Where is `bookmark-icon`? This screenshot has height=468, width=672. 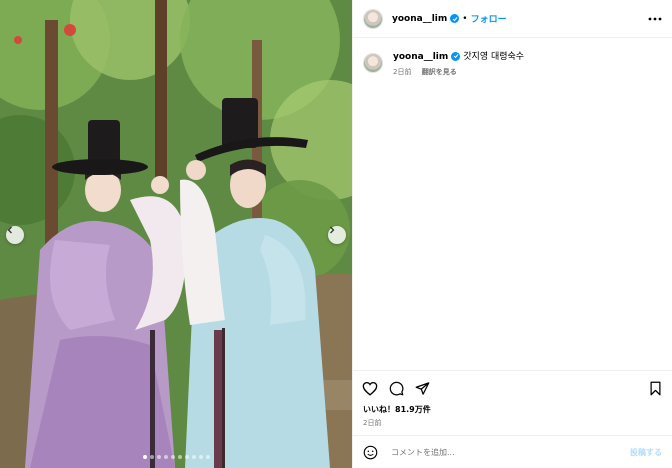
bookmark-icon is located at coordinates (655, 388).